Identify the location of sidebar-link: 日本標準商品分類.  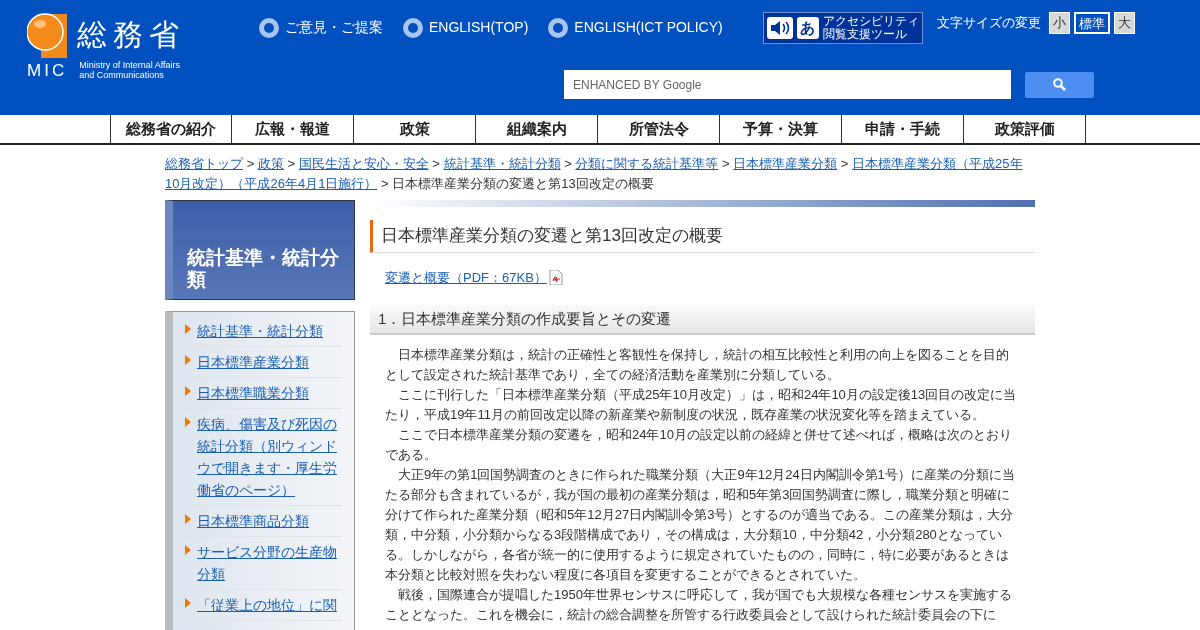
(253, 521).